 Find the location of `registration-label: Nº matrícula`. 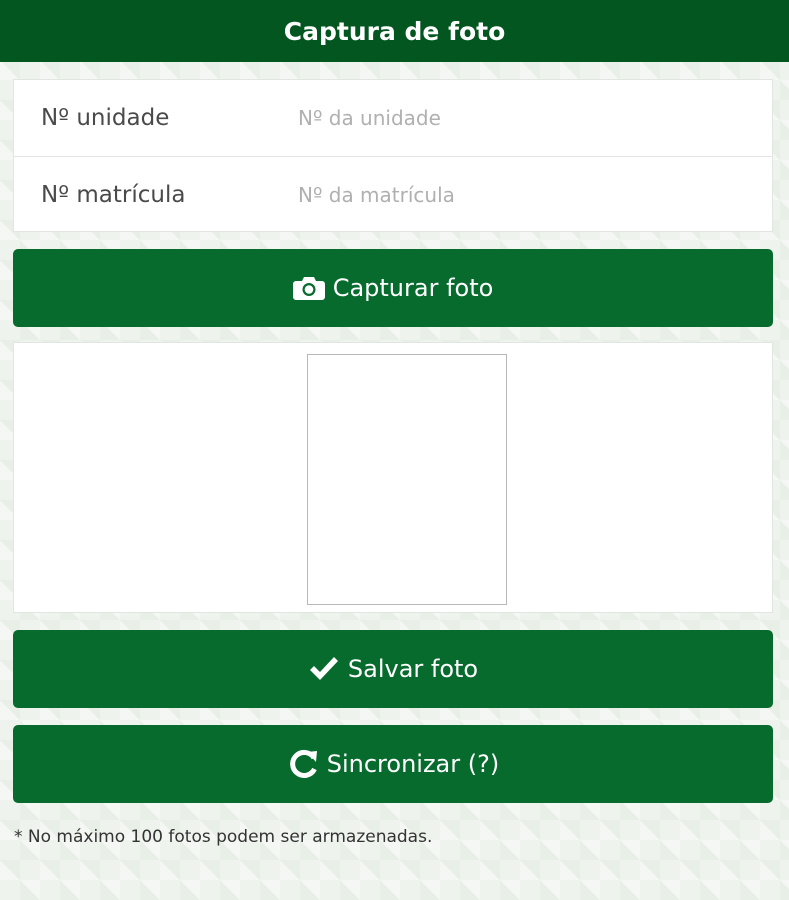

registration-label: Nº matrícula is located at coordinates (113, 195).